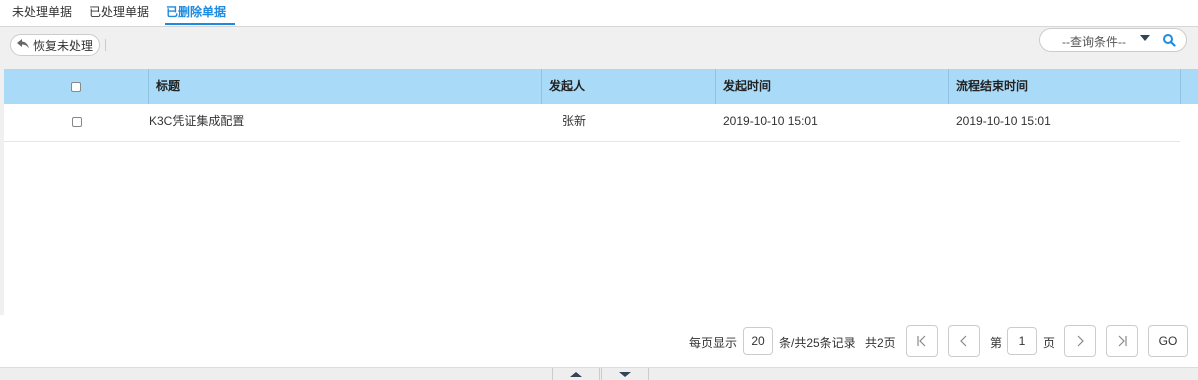  I want to click on tab-processed: 已处理单据, so click(119, 11).